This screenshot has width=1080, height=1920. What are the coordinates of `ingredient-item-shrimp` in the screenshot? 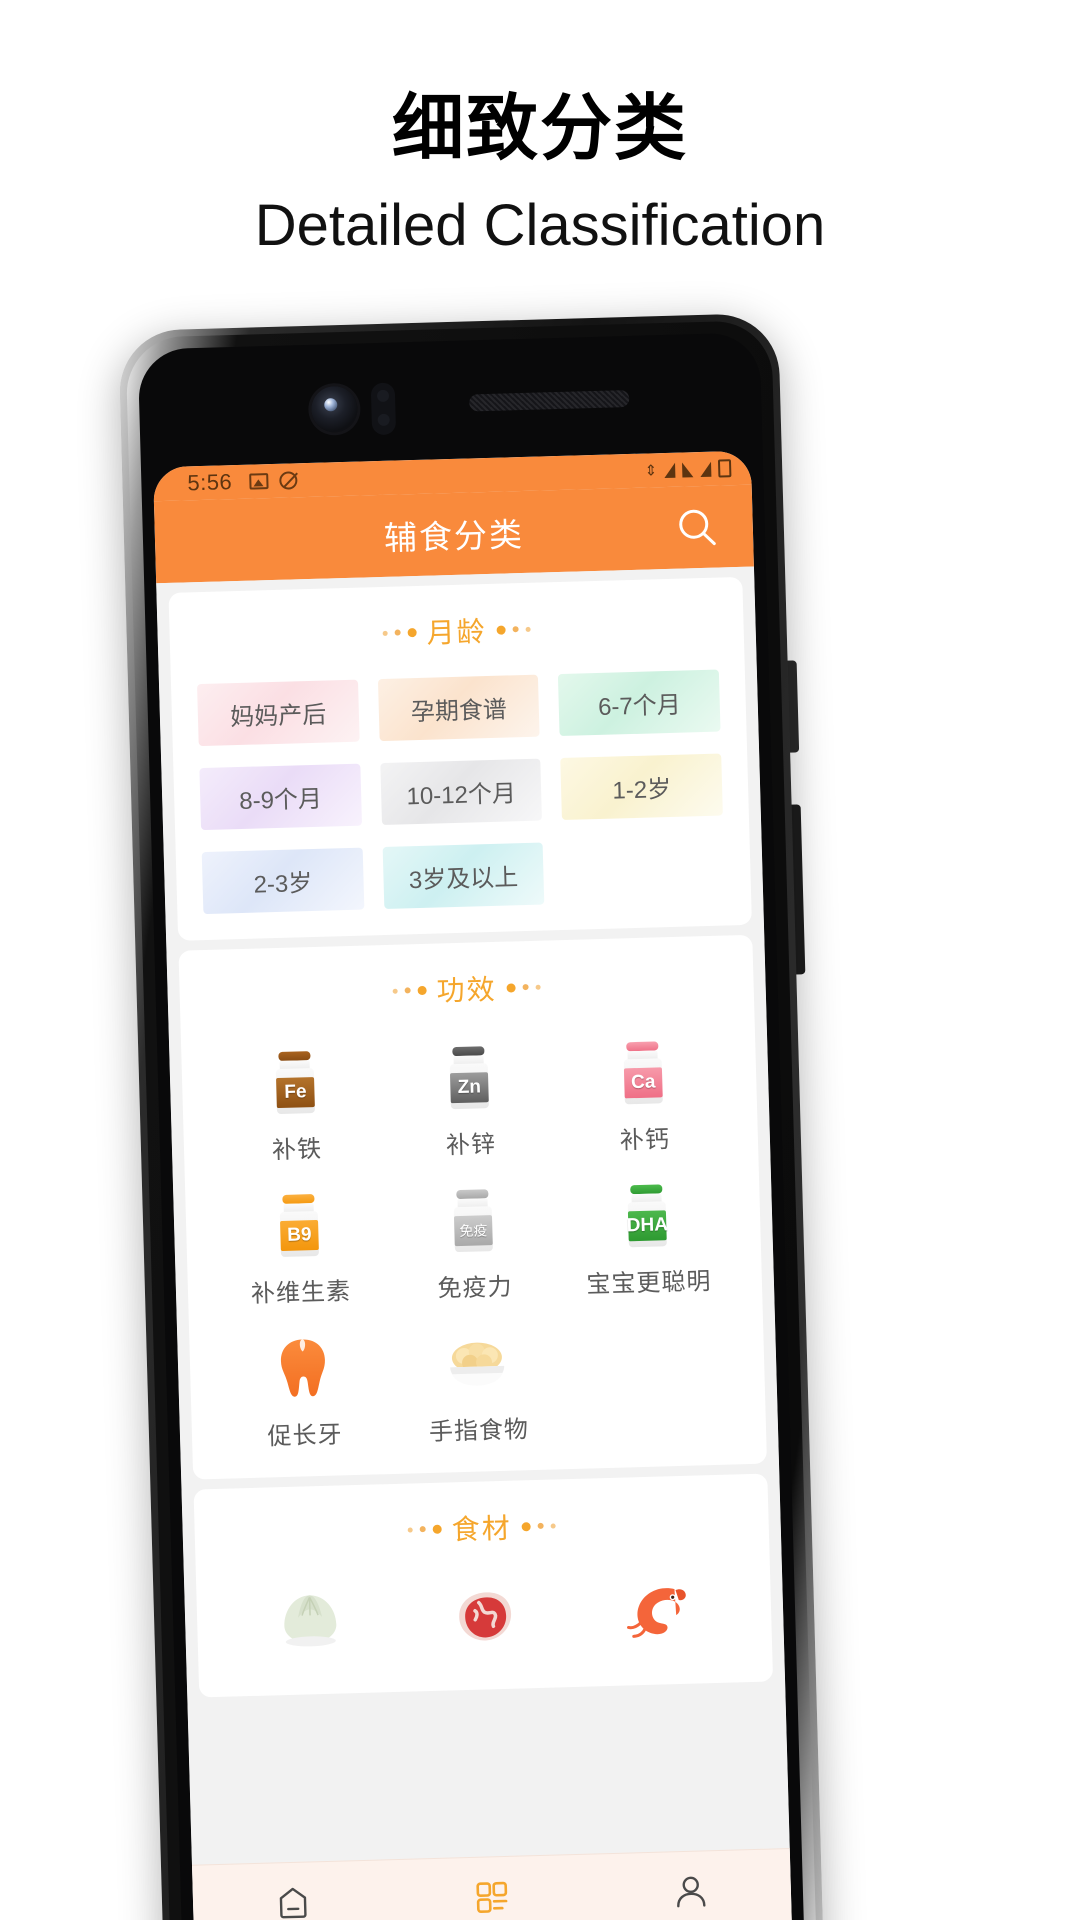 It's located at (658, 1613).